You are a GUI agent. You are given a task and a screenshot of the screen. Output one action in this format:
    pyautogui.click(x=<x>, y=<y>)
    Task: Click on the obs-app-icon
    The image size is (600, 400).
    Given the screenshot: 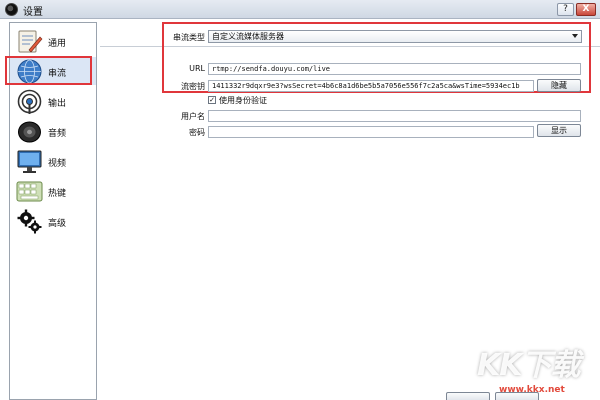 What is the action you would take?
    pyautogui.click(x=11, y=9)
    